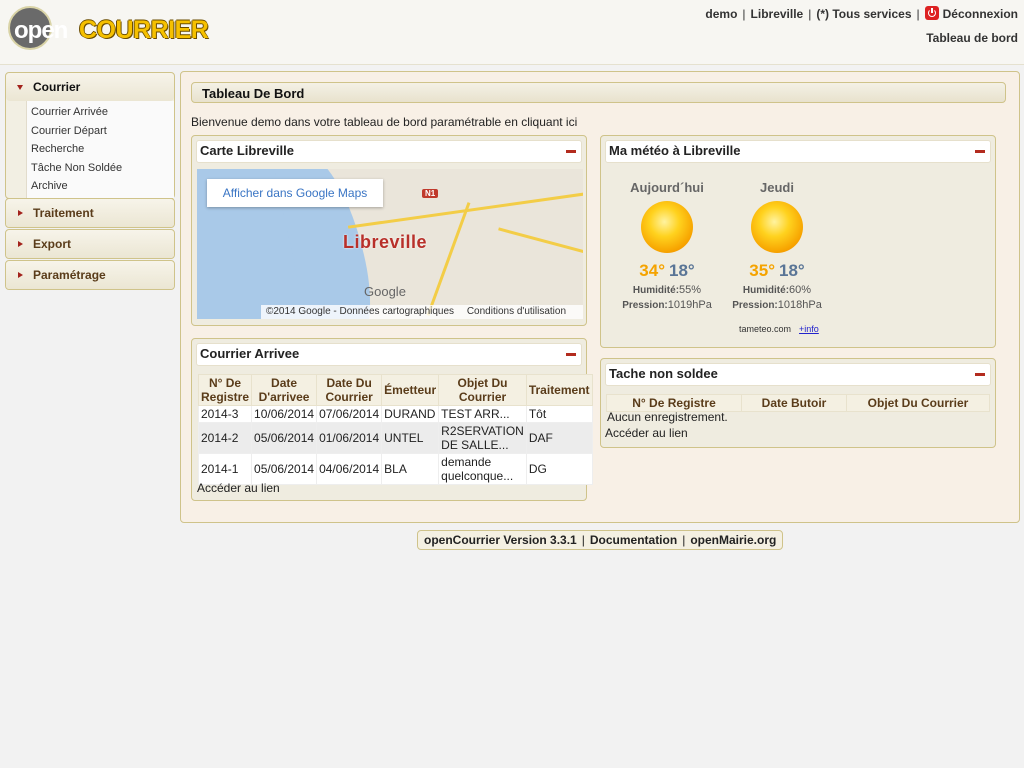  What do you see at coordinates (225, 438) in the screenshot?
I see `table-cell: 2014-2` at bounding box center [225, 438].